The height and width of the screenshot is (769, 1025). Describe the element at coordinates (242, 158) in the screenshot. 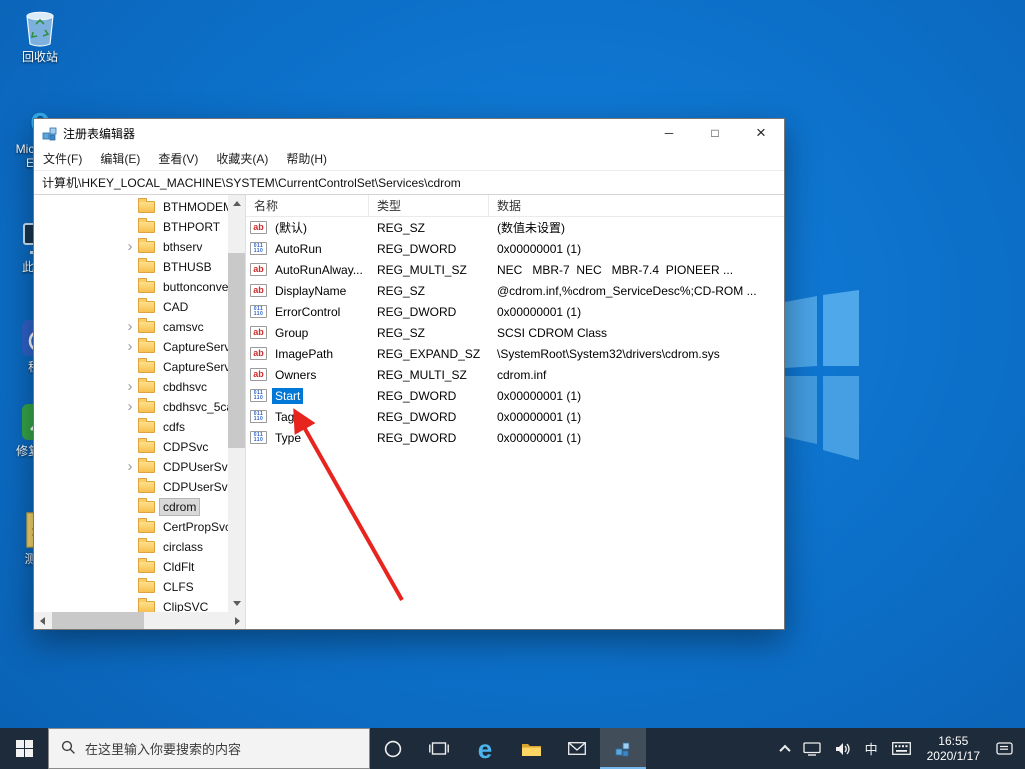

I see `menu-favorites: 收藏夹(A)` at that location.